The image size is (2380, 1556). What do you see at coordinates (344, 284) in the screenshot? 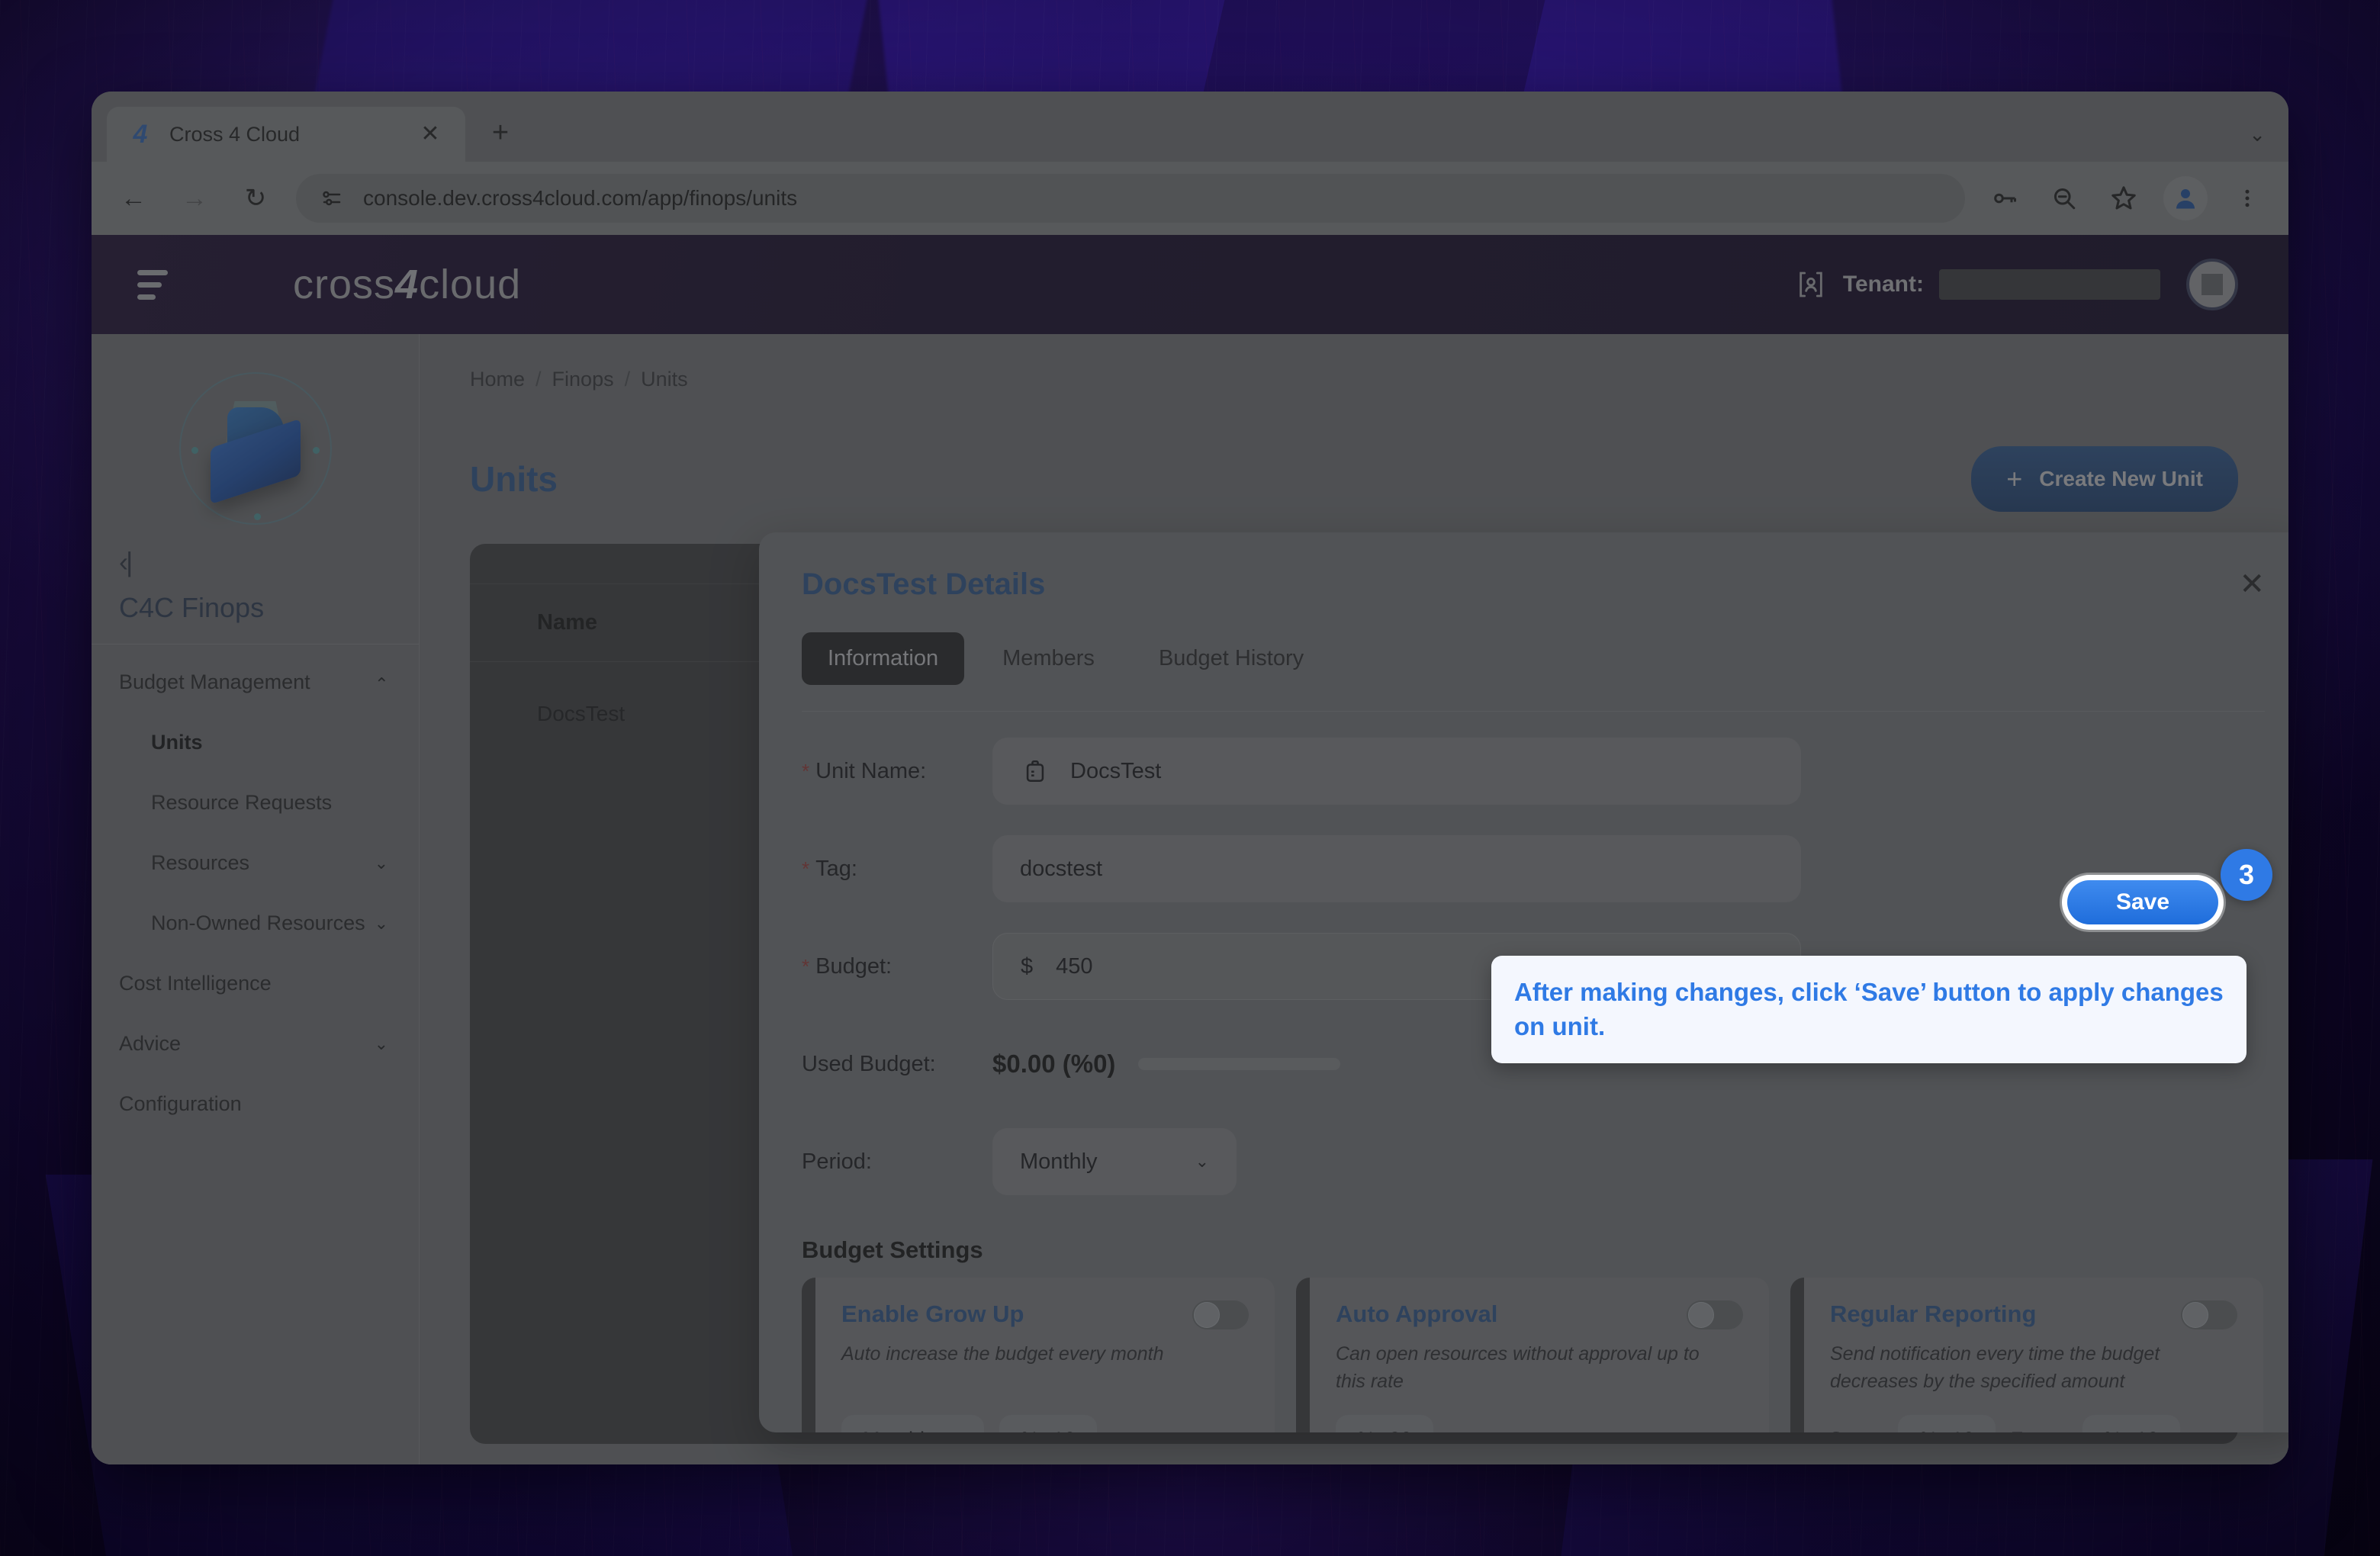
I see `brand-prefix: cross` at bounding box center [344, 284].